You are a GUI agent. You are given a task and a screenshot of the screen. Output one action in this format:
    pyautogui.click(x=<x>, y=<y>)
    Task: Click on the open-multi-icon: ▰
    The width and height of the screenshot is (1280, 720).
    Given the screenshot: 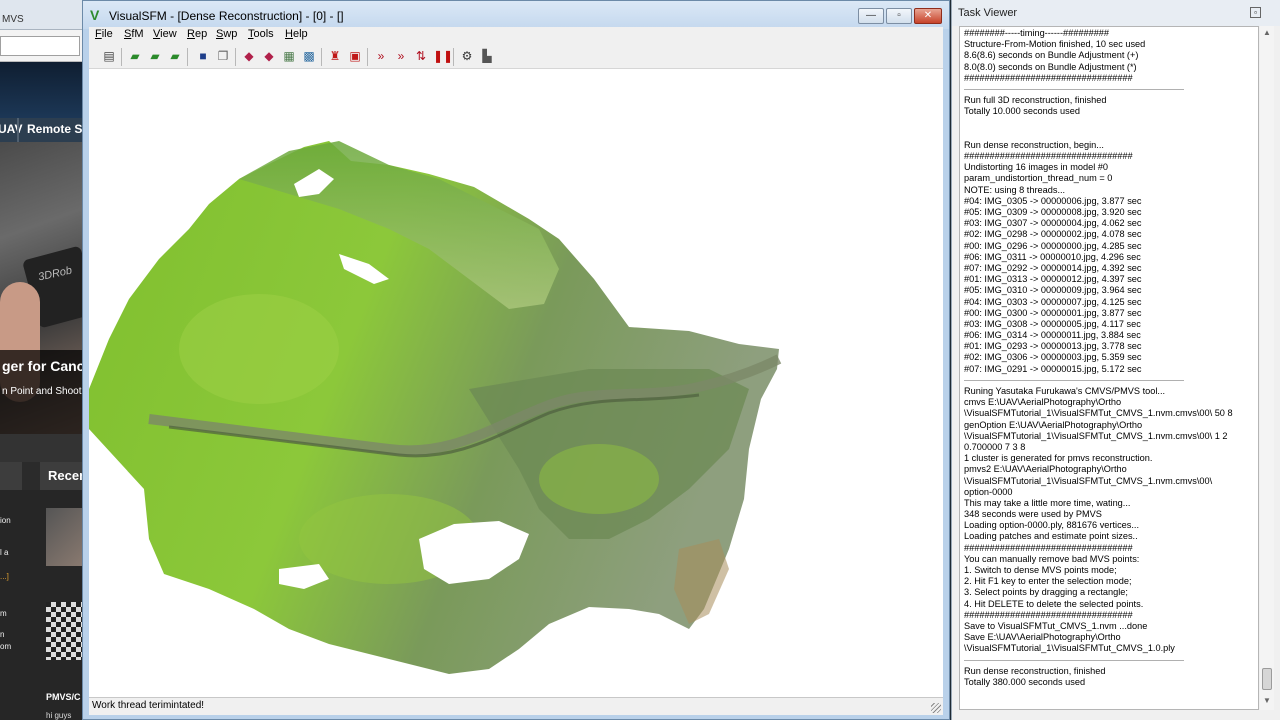 What is the action you would take?
    pyautogui.click(x=155, y=56)
    